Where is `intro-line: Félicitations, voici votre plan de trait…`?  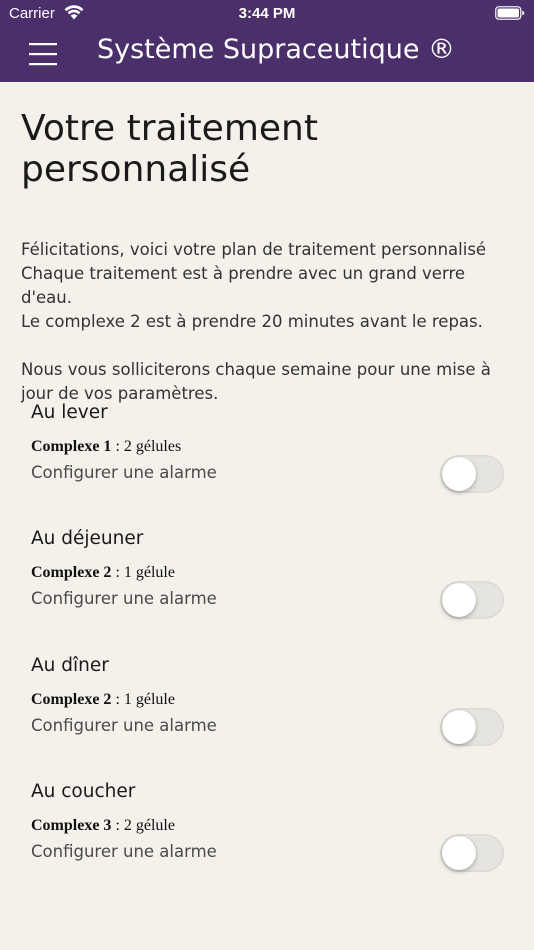 intro-line: Félicitations, voici votre plan de trait… is located at coordinates (254, 249).